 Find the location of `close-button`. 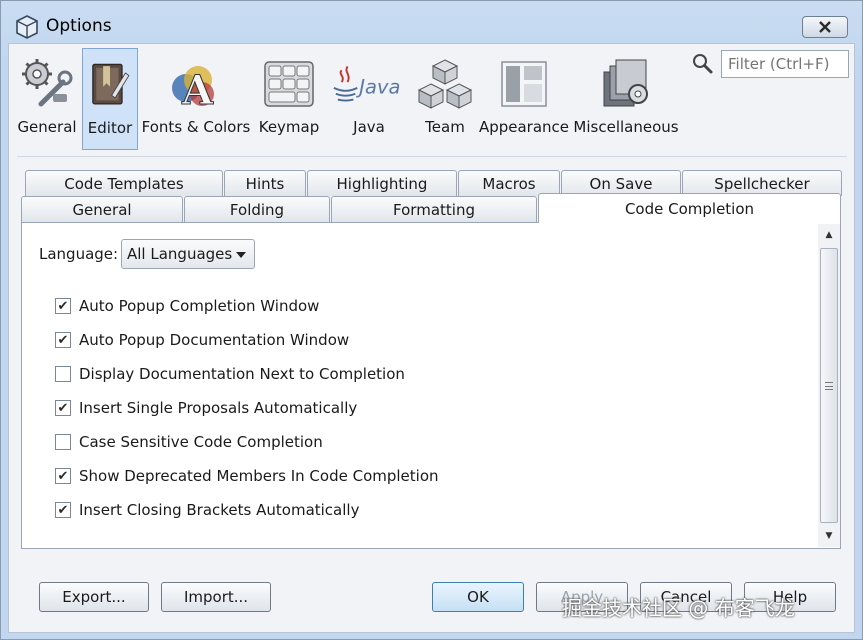

close-button is located at coordinates (825, 27).